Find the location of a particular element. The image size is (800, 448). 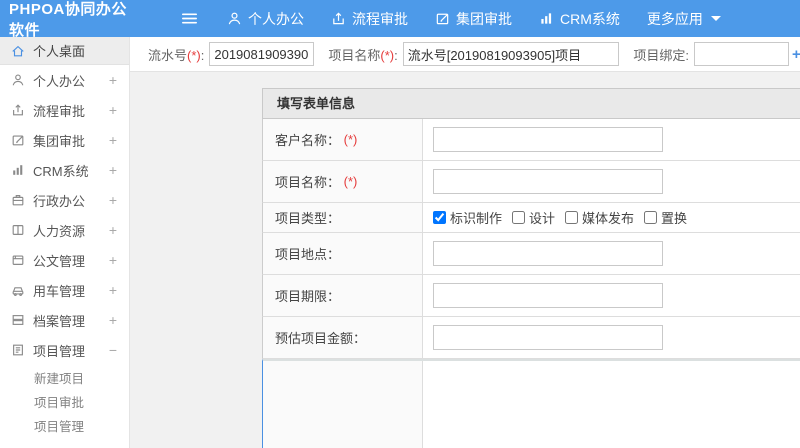

project-icon is located at coordinates (18, 350).